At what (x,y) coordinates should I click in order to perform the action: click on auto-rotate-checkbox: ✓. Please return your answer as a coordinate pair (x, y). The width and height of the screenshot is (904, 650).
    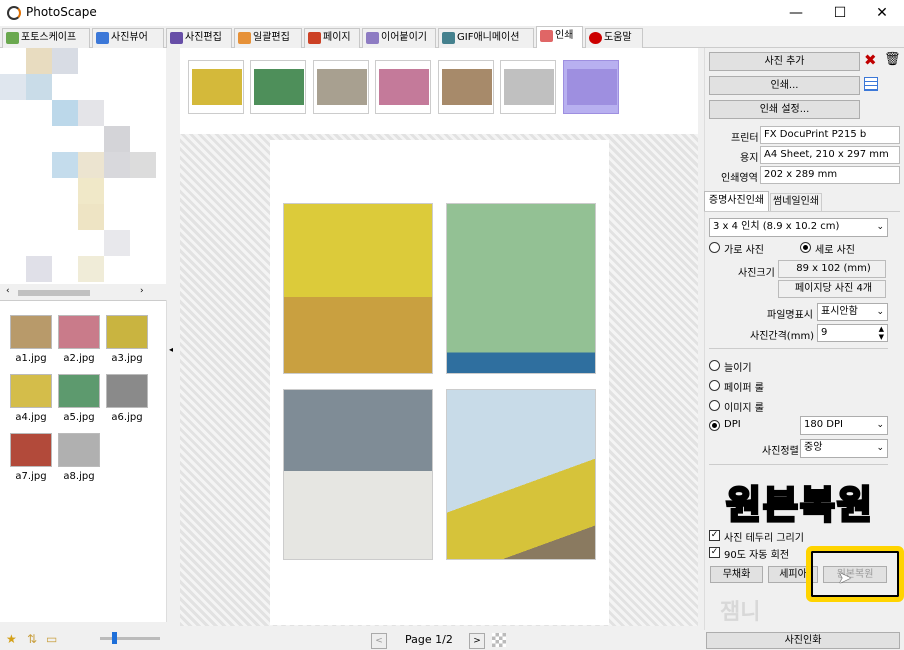
    Looking at the image, I should click on (714, 552).